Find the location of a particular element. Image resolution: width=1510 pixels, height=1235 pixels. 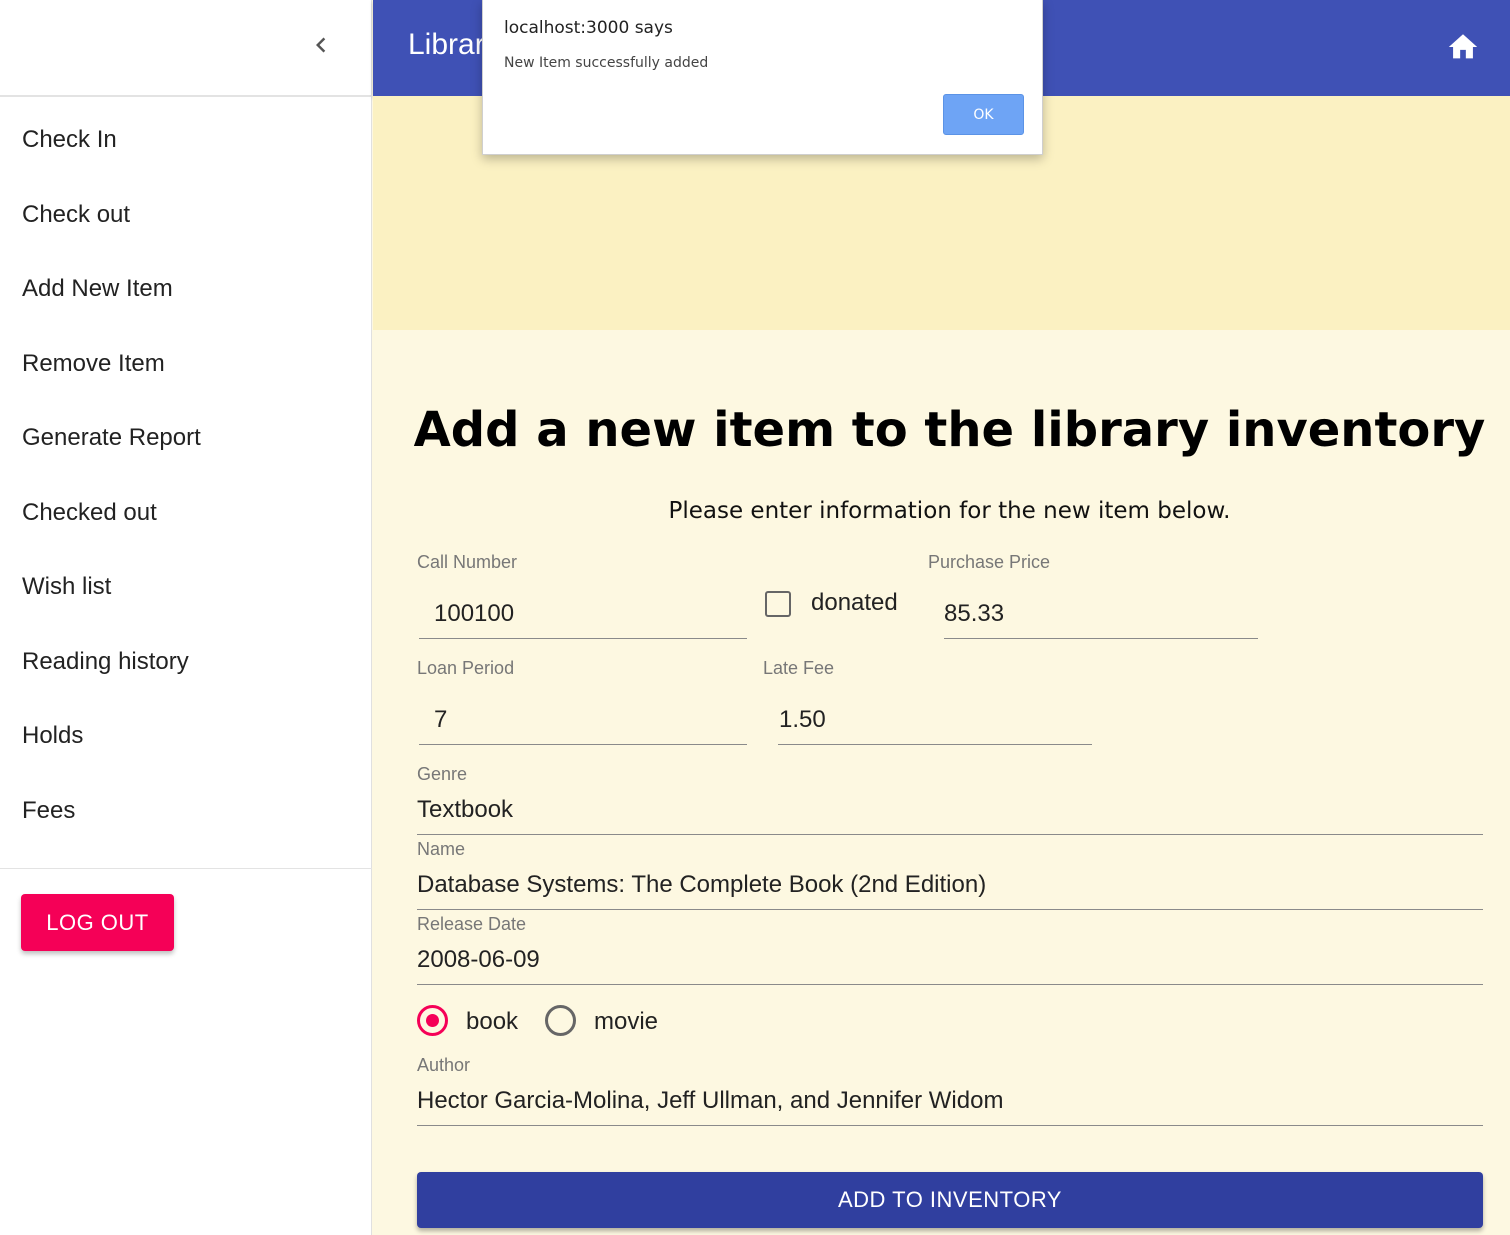

sidebar-item-holds: Holds is located at coordinates (185, 736).